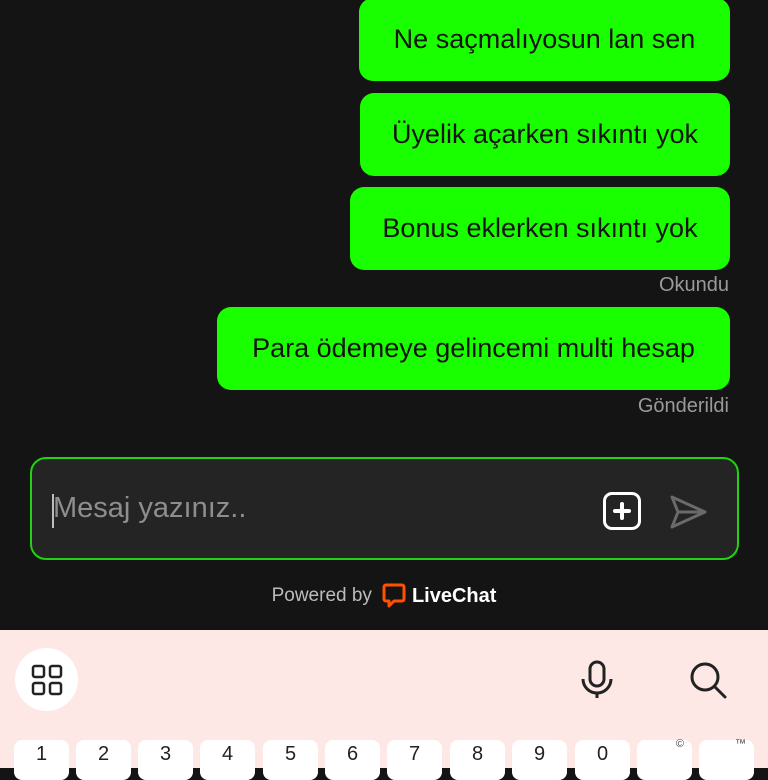 Image resolution: width=768 pixels, height=780 pixels. I want to click on key-1: 1, so click(41, 760).